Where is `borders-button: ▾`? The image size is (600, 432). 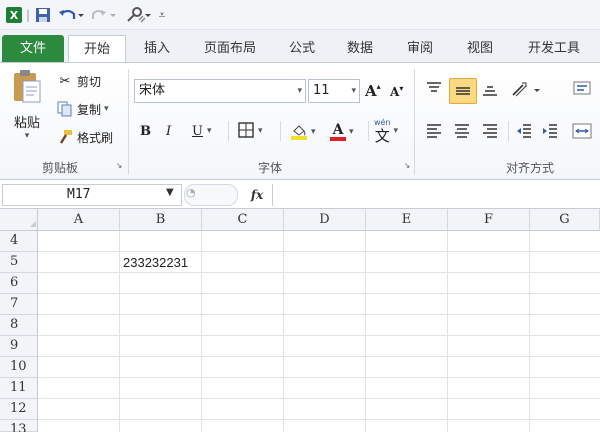
borders-button: ▾ is located at coordinates (255, 131).